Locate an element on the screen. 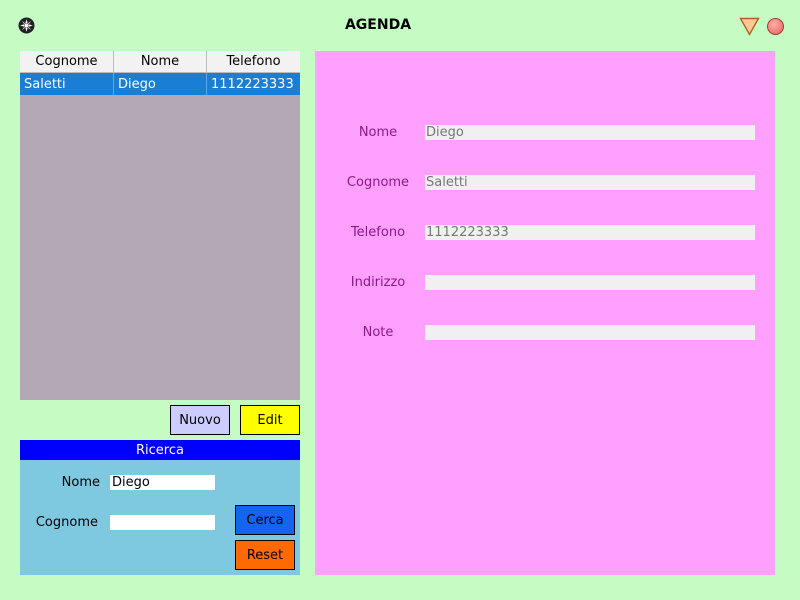 The width and height of the screenshot is (800, 600). detail-telefono-field is located at coordinates (590, 232).